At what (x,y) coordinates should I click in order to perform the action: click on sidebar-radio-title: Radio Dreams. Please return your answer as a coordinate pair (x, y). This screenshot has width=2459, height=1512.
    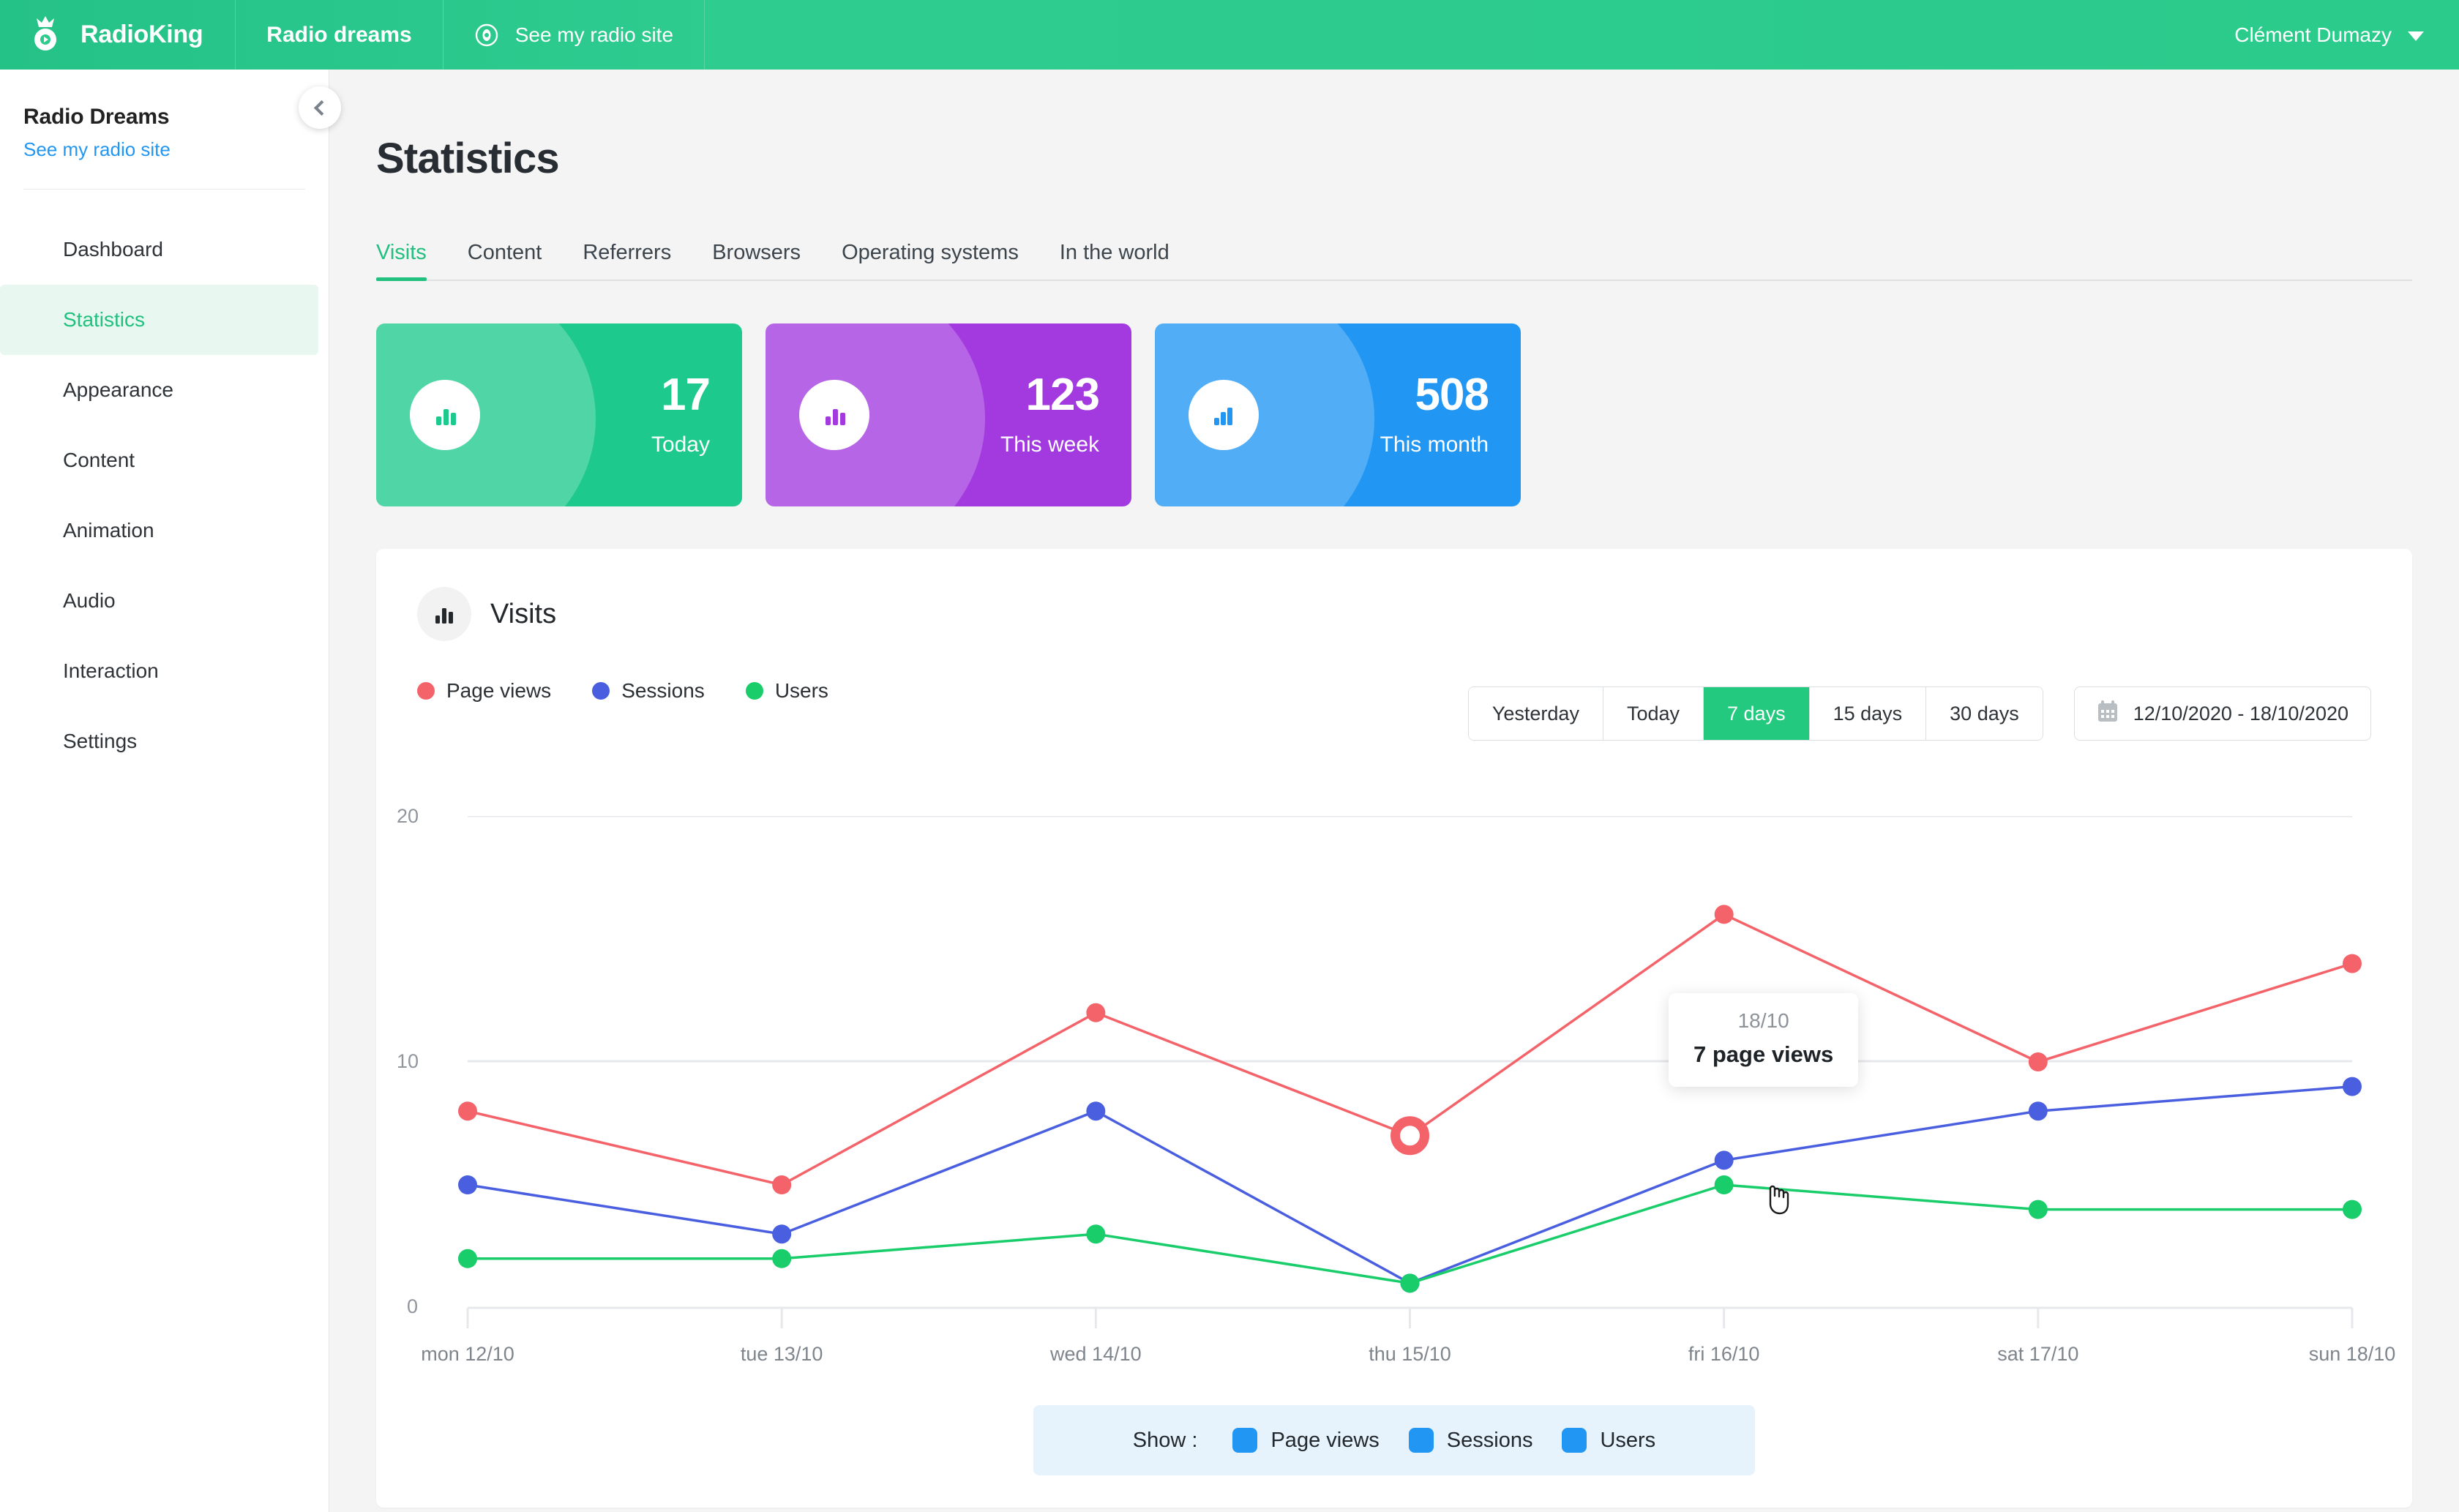
    Looking at the image, I should click on (96, 117).